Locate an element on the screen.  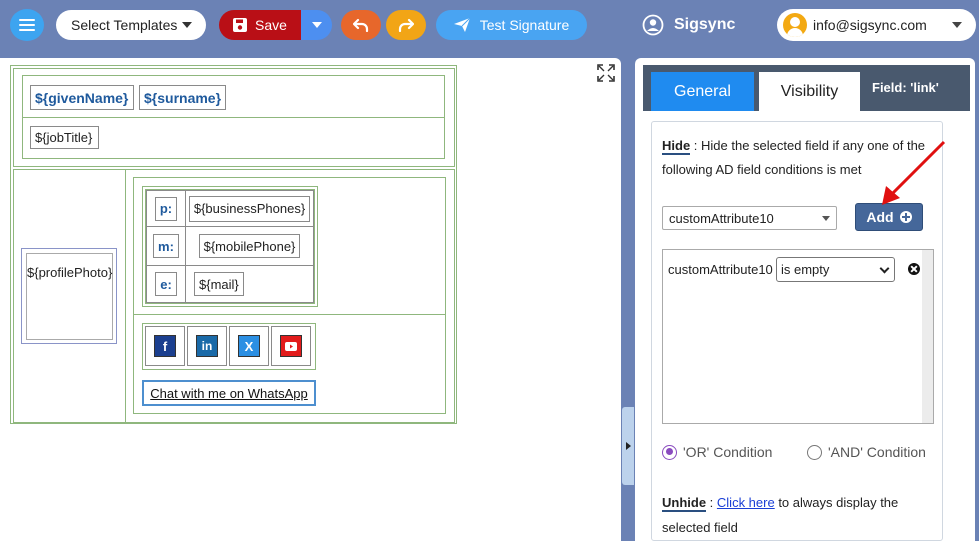
social-cell-youtube is located at coordinates (291, 346).